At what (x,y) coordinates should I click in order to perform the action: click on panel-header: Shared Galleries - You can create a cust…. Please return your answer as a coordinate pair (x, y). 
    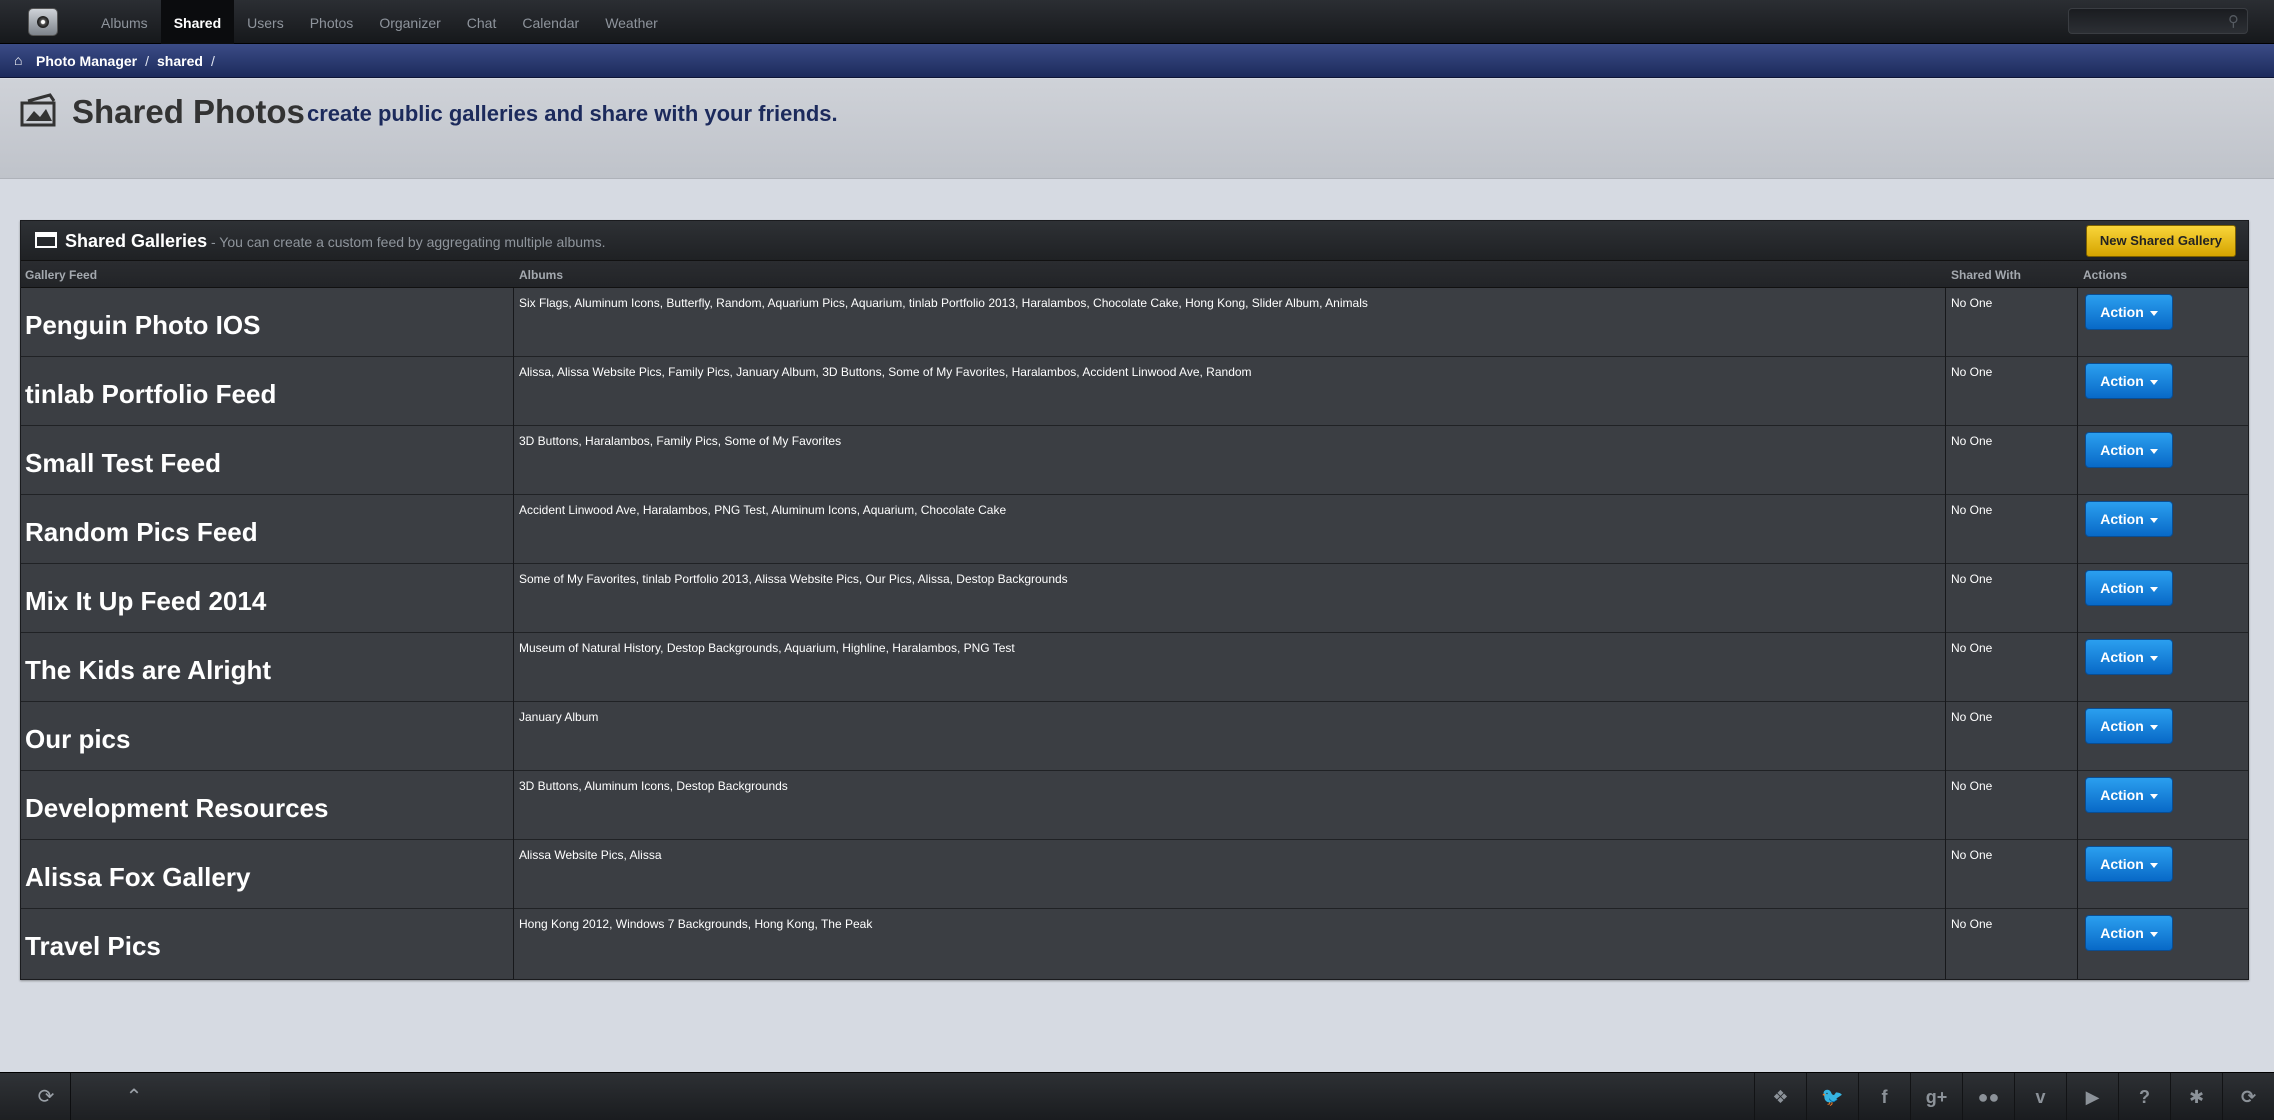
    Looking at the image, I should click on (1134, 241).